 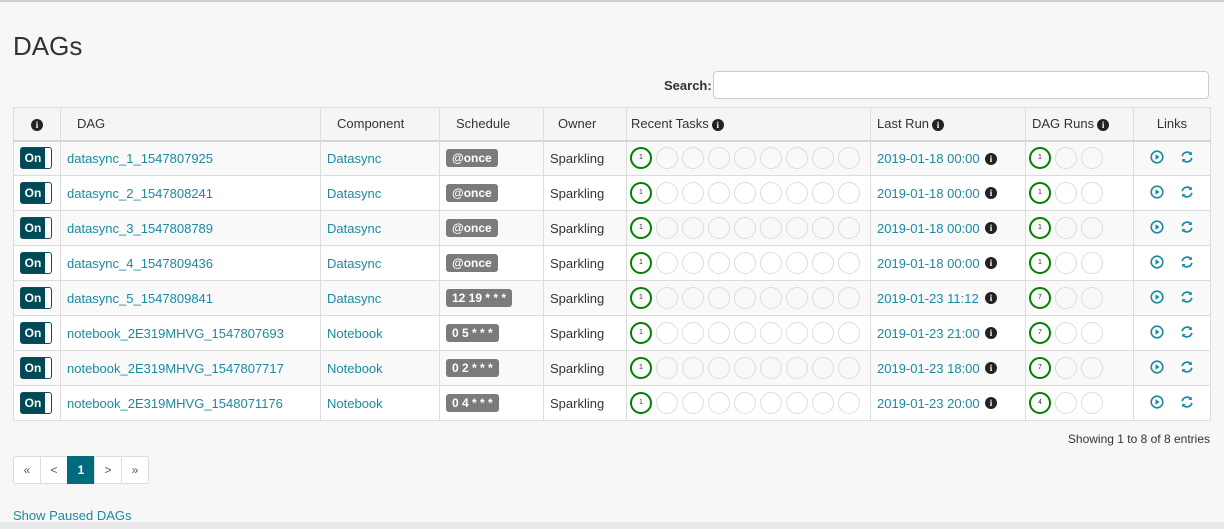 I want to click on page-1-button: 1, so click(x=81, y=470).